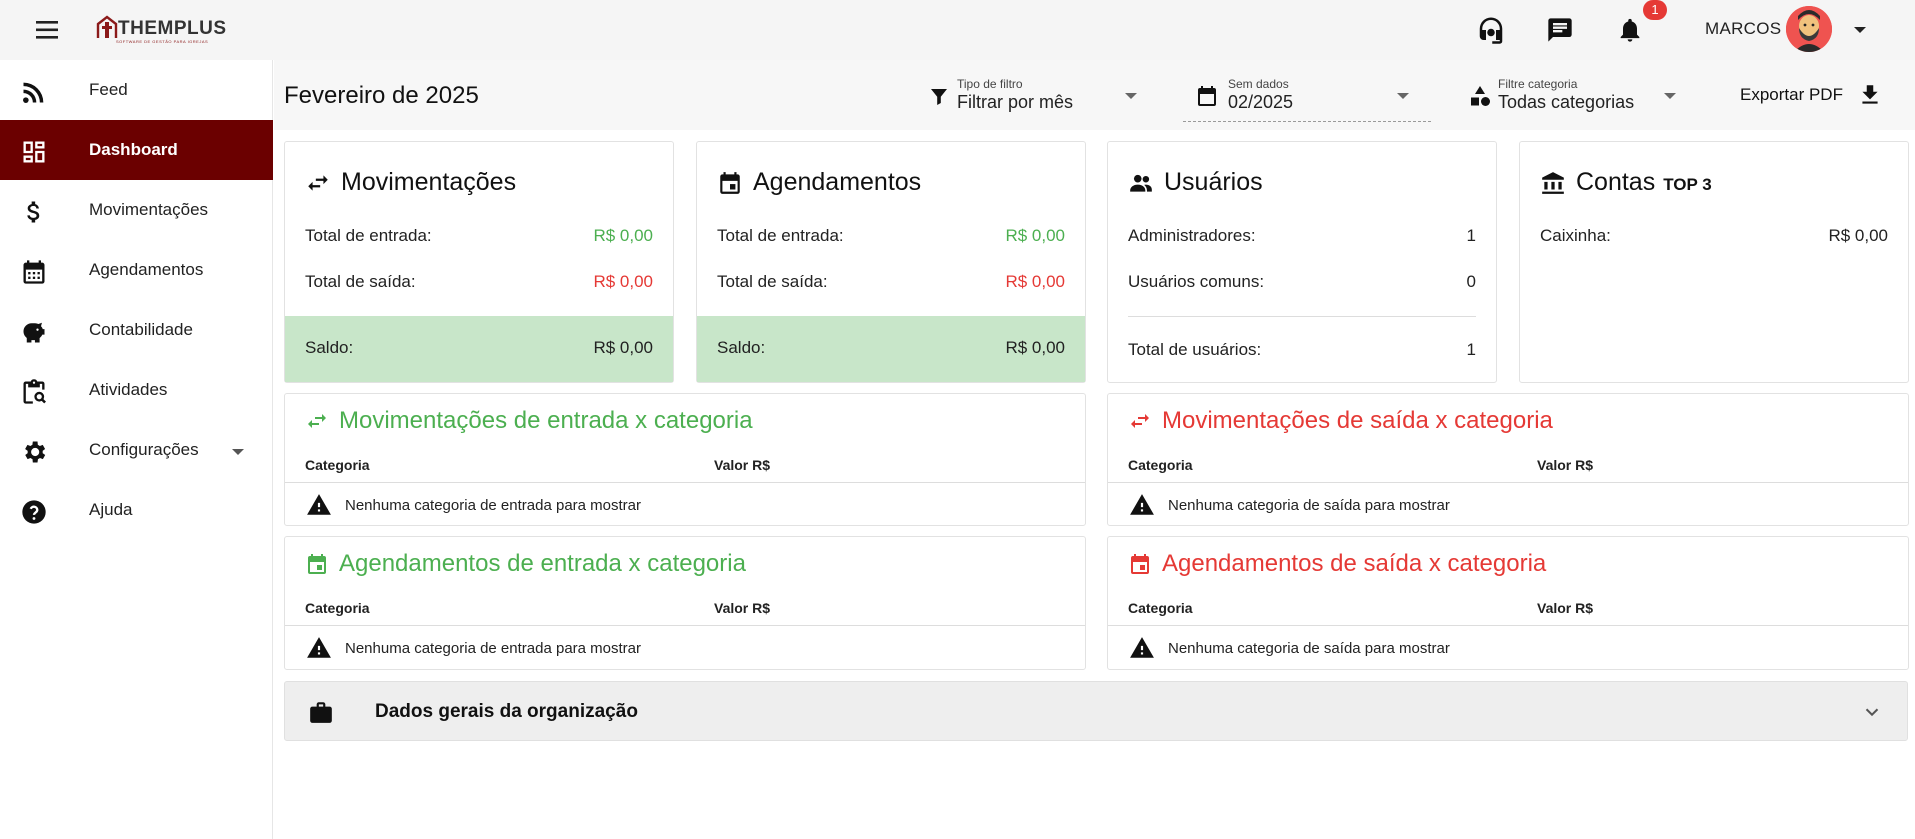 The image size is (1915, 839). What do you see at coordinates (1195, 182) in the screenshot?
I see `card-title: Usuários` at bounding box center [1195, 182].